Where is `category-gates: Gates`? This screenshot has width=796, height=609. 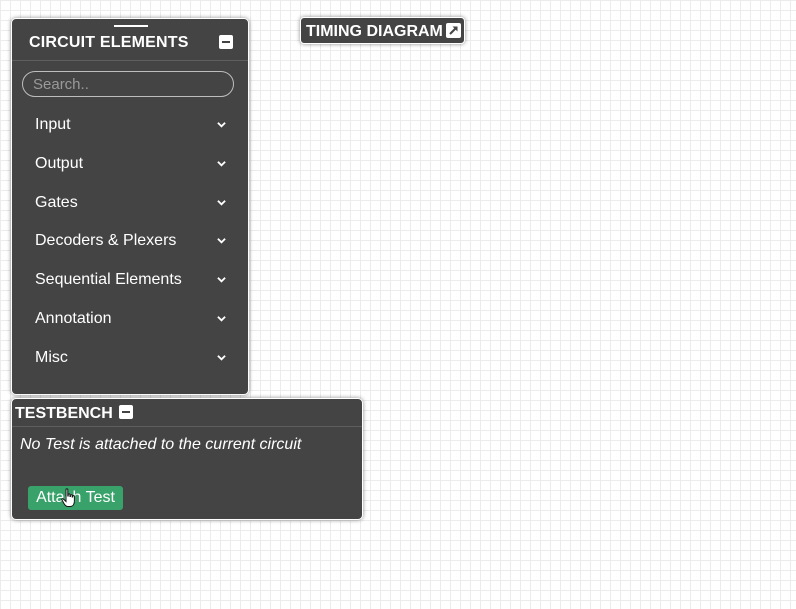
category-gates: Gates is located at coordinates (130, 204).